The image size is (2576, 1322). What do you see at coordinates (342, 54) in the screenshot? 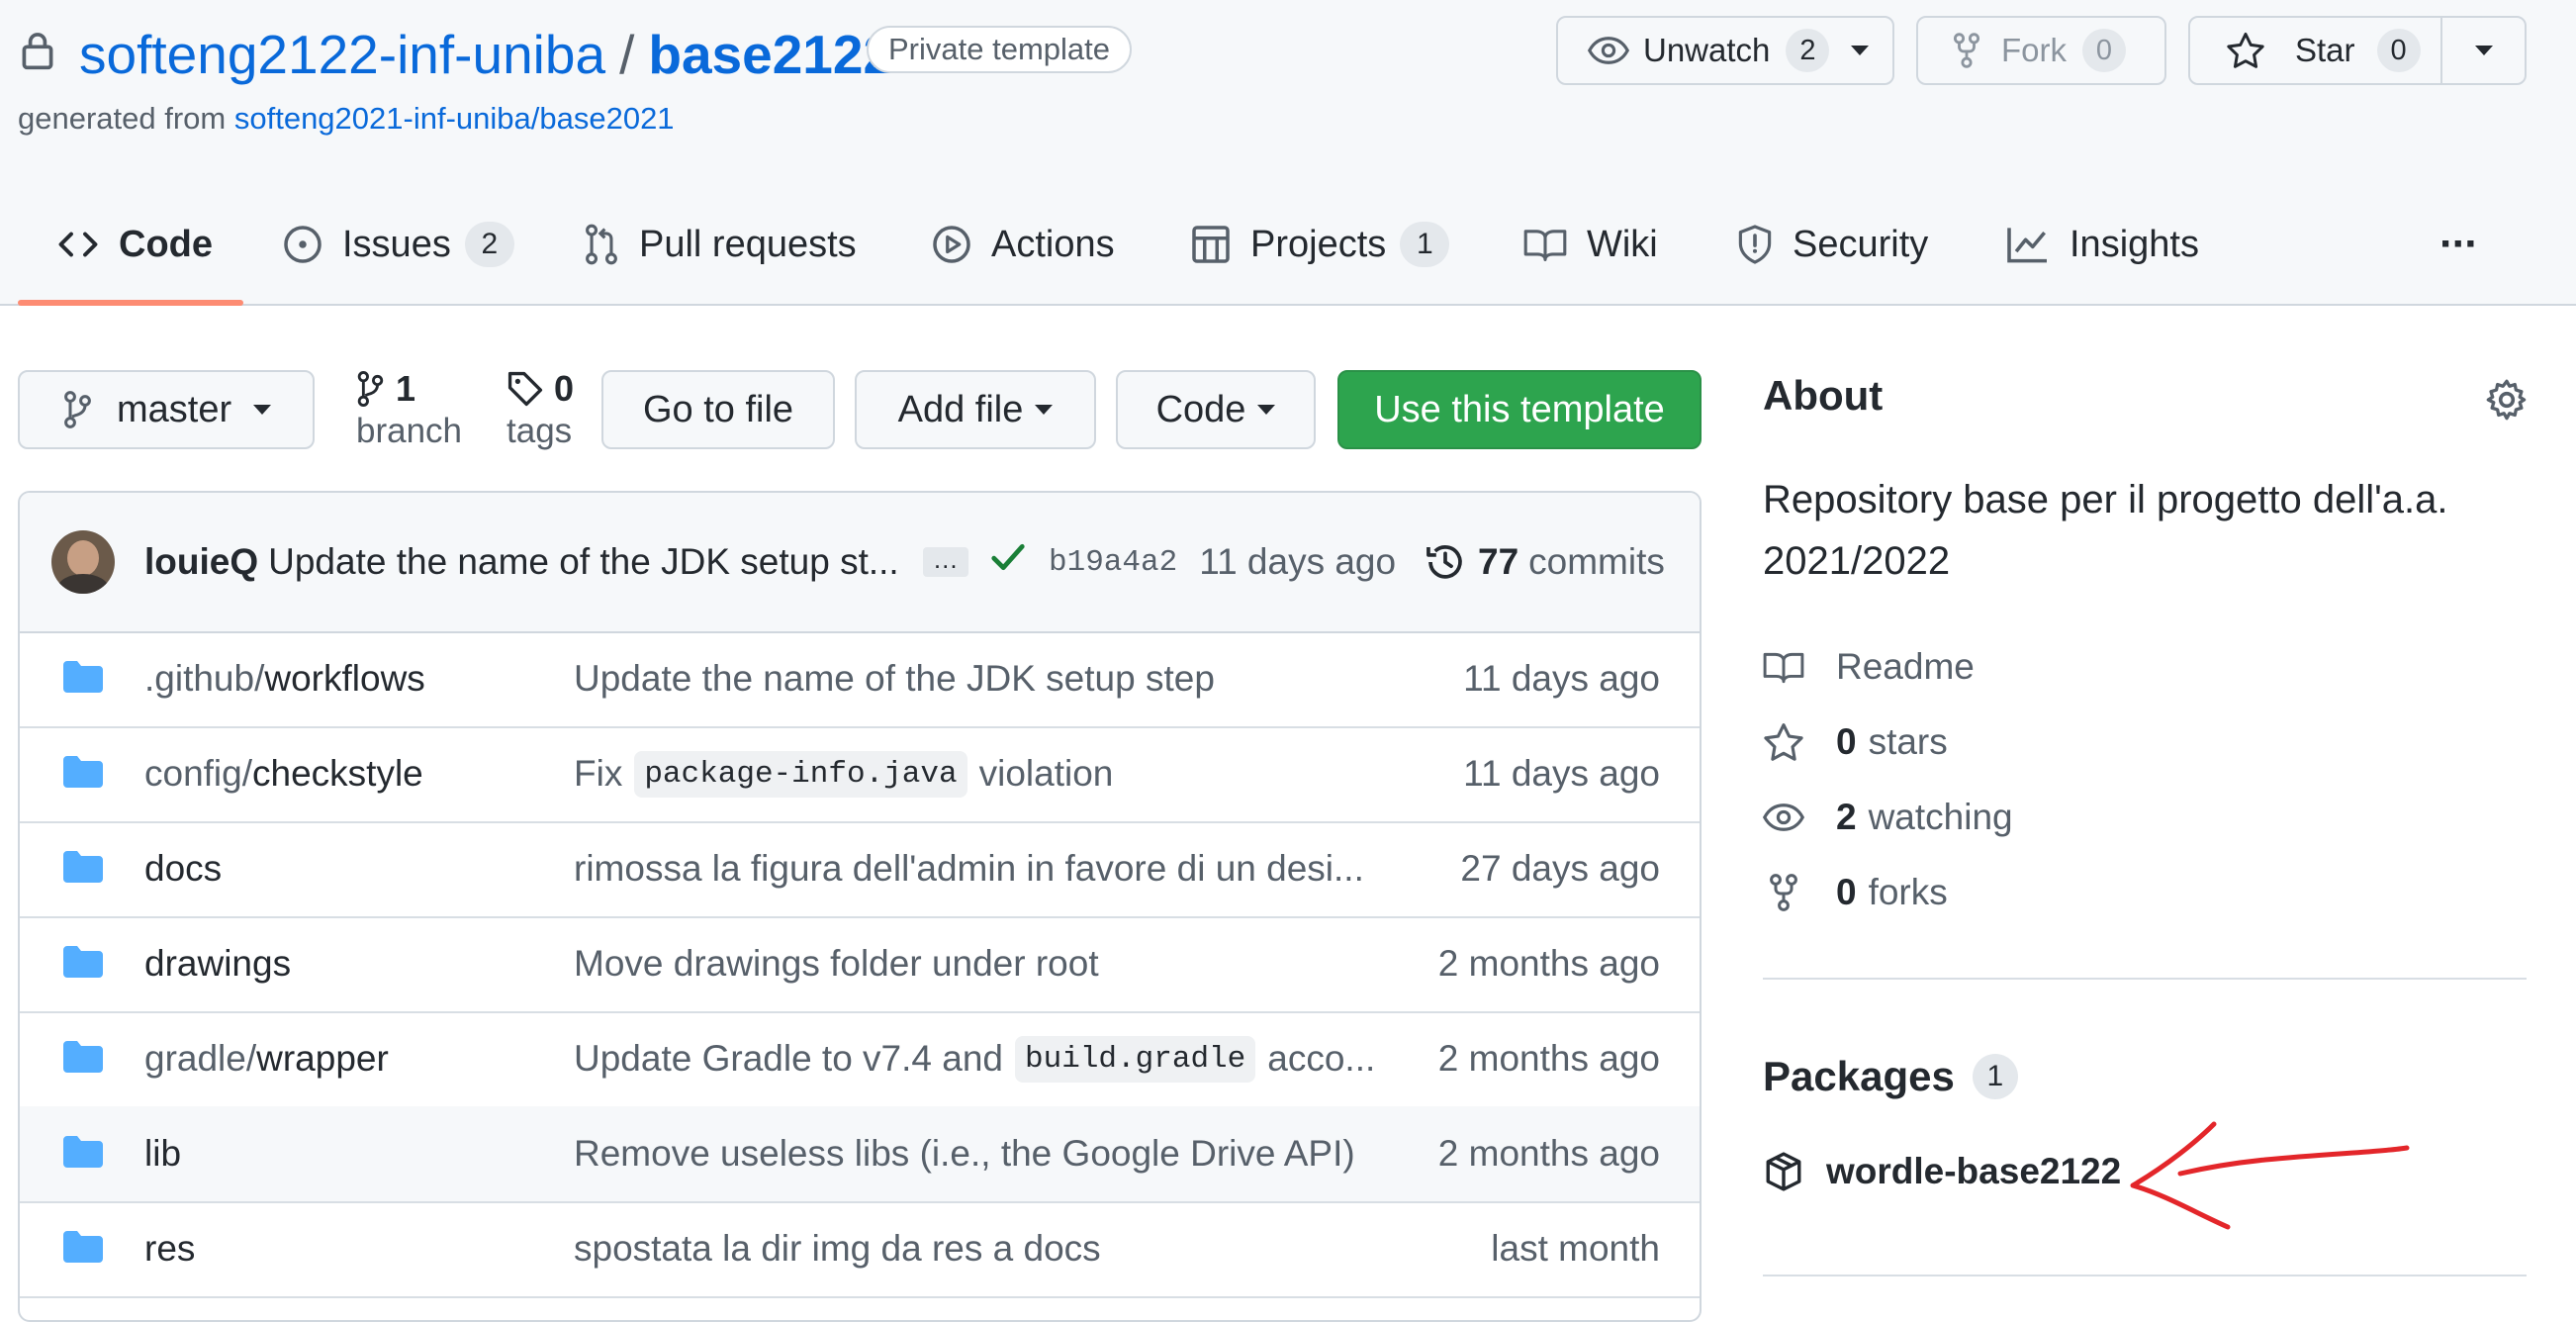
I see `repo-owner-link: softeng2122-inf-uniba` at bounding box center [342, 54].